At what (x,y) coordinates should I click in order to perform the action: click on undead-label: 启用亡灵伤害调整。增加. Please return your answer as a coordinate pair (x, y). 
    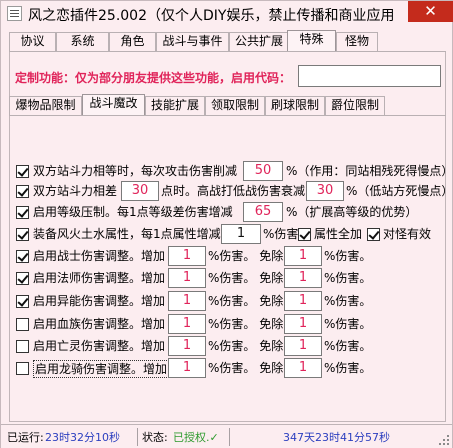
    Looking at the image, I should click on (99, 346).